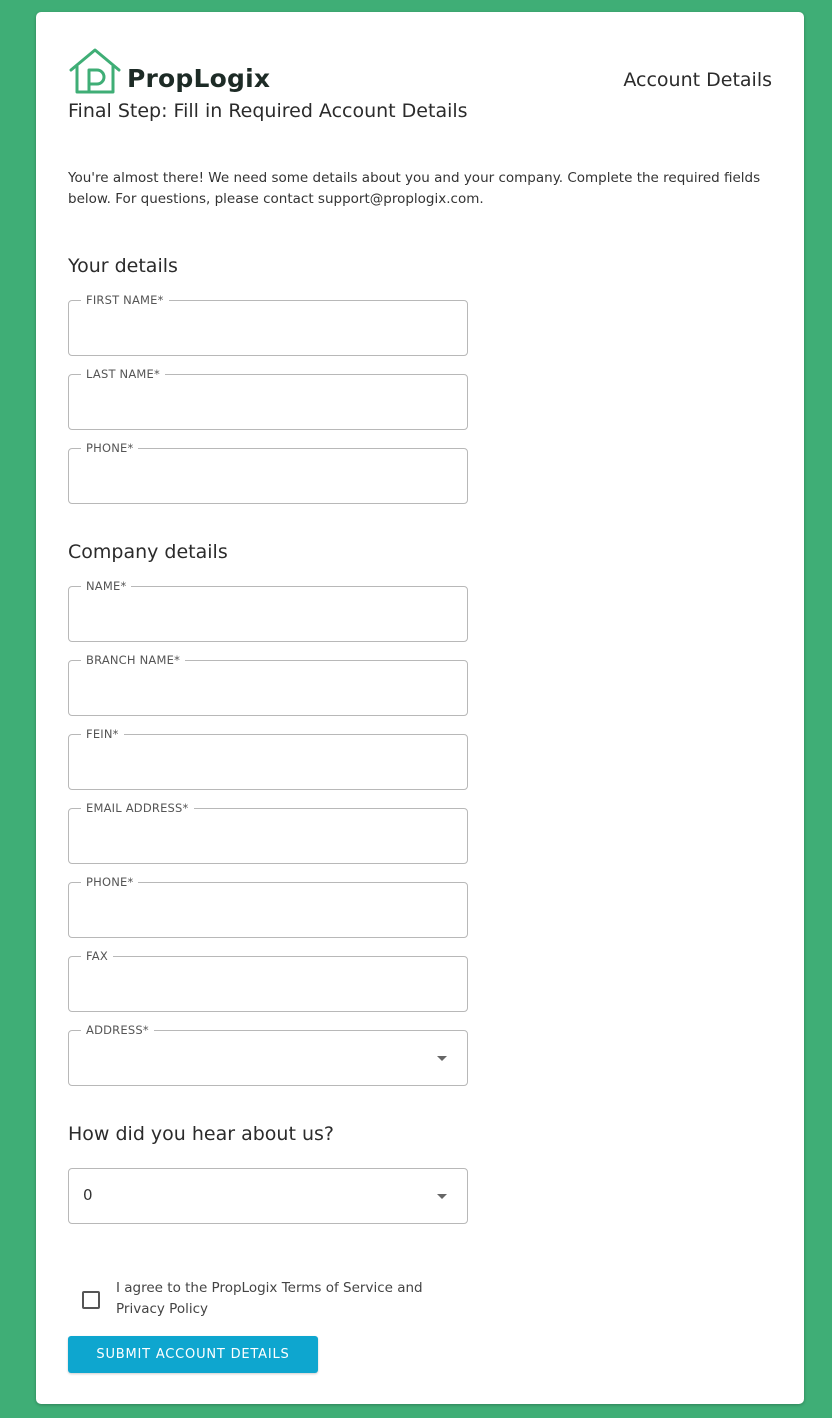  What do you see at coordinates (125, 300) in the screenshot?
I see `first-name-label: FIRST NAME*` at bounding box center [125, 300].